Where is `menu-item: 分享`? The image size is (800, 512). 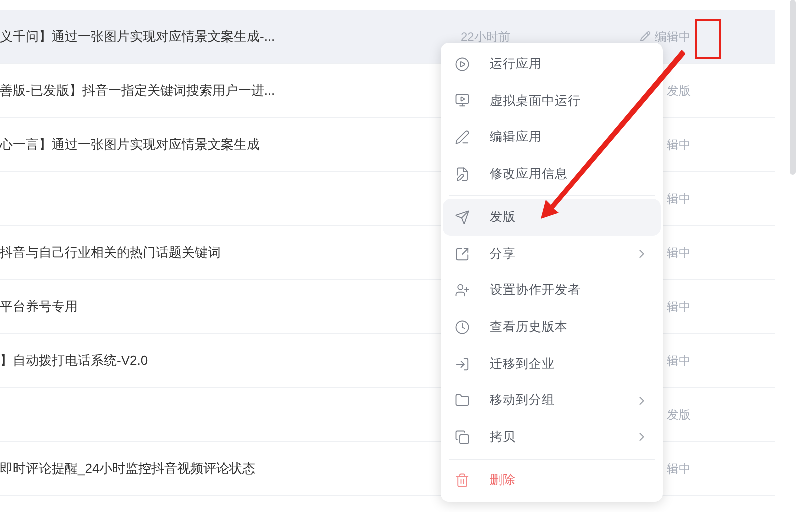
menu-item: 分享 is located at coordinates (552, 254).